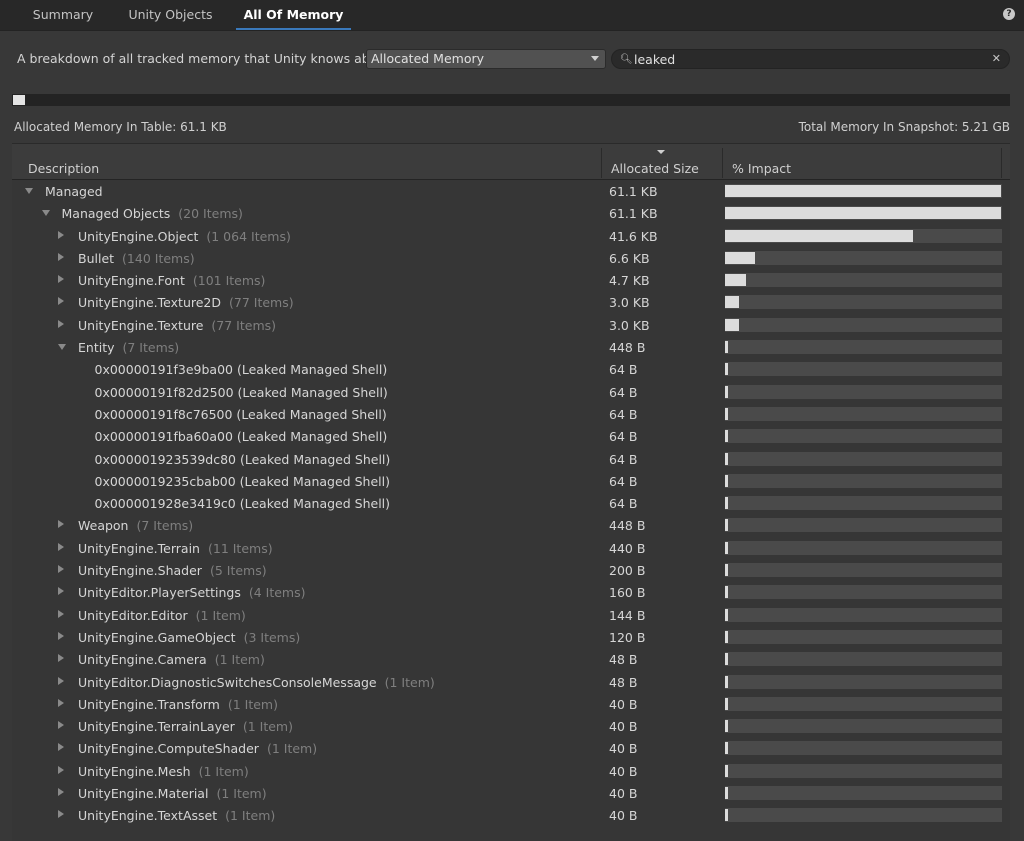  What do you see at coordinates (486, 59) in the screenshot?
I see `memory-type-dropdown: Allocated Memory` at bounding box center [486, 59].